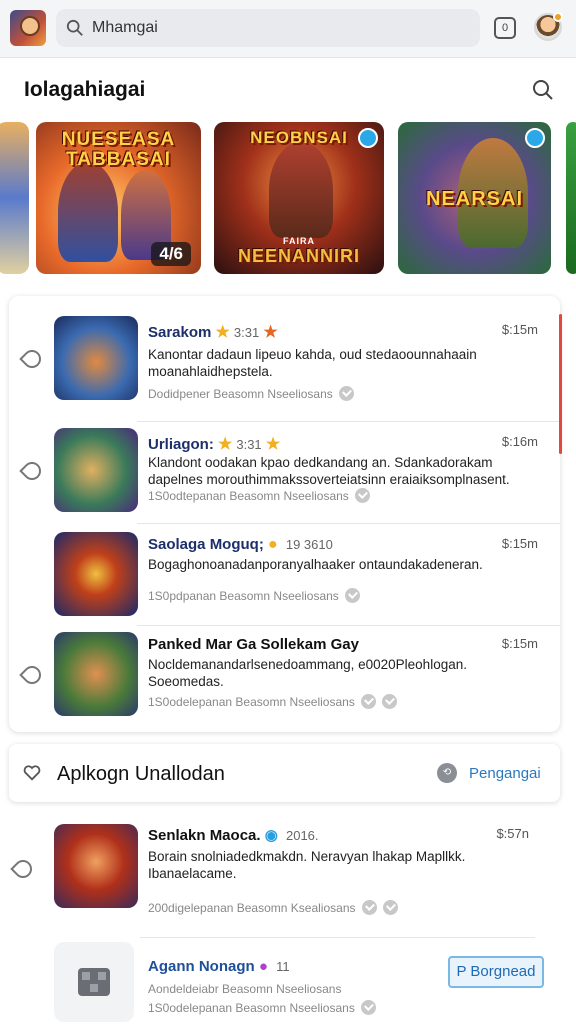  I want to click on app-rating: 19 3610, so click(309, 544).